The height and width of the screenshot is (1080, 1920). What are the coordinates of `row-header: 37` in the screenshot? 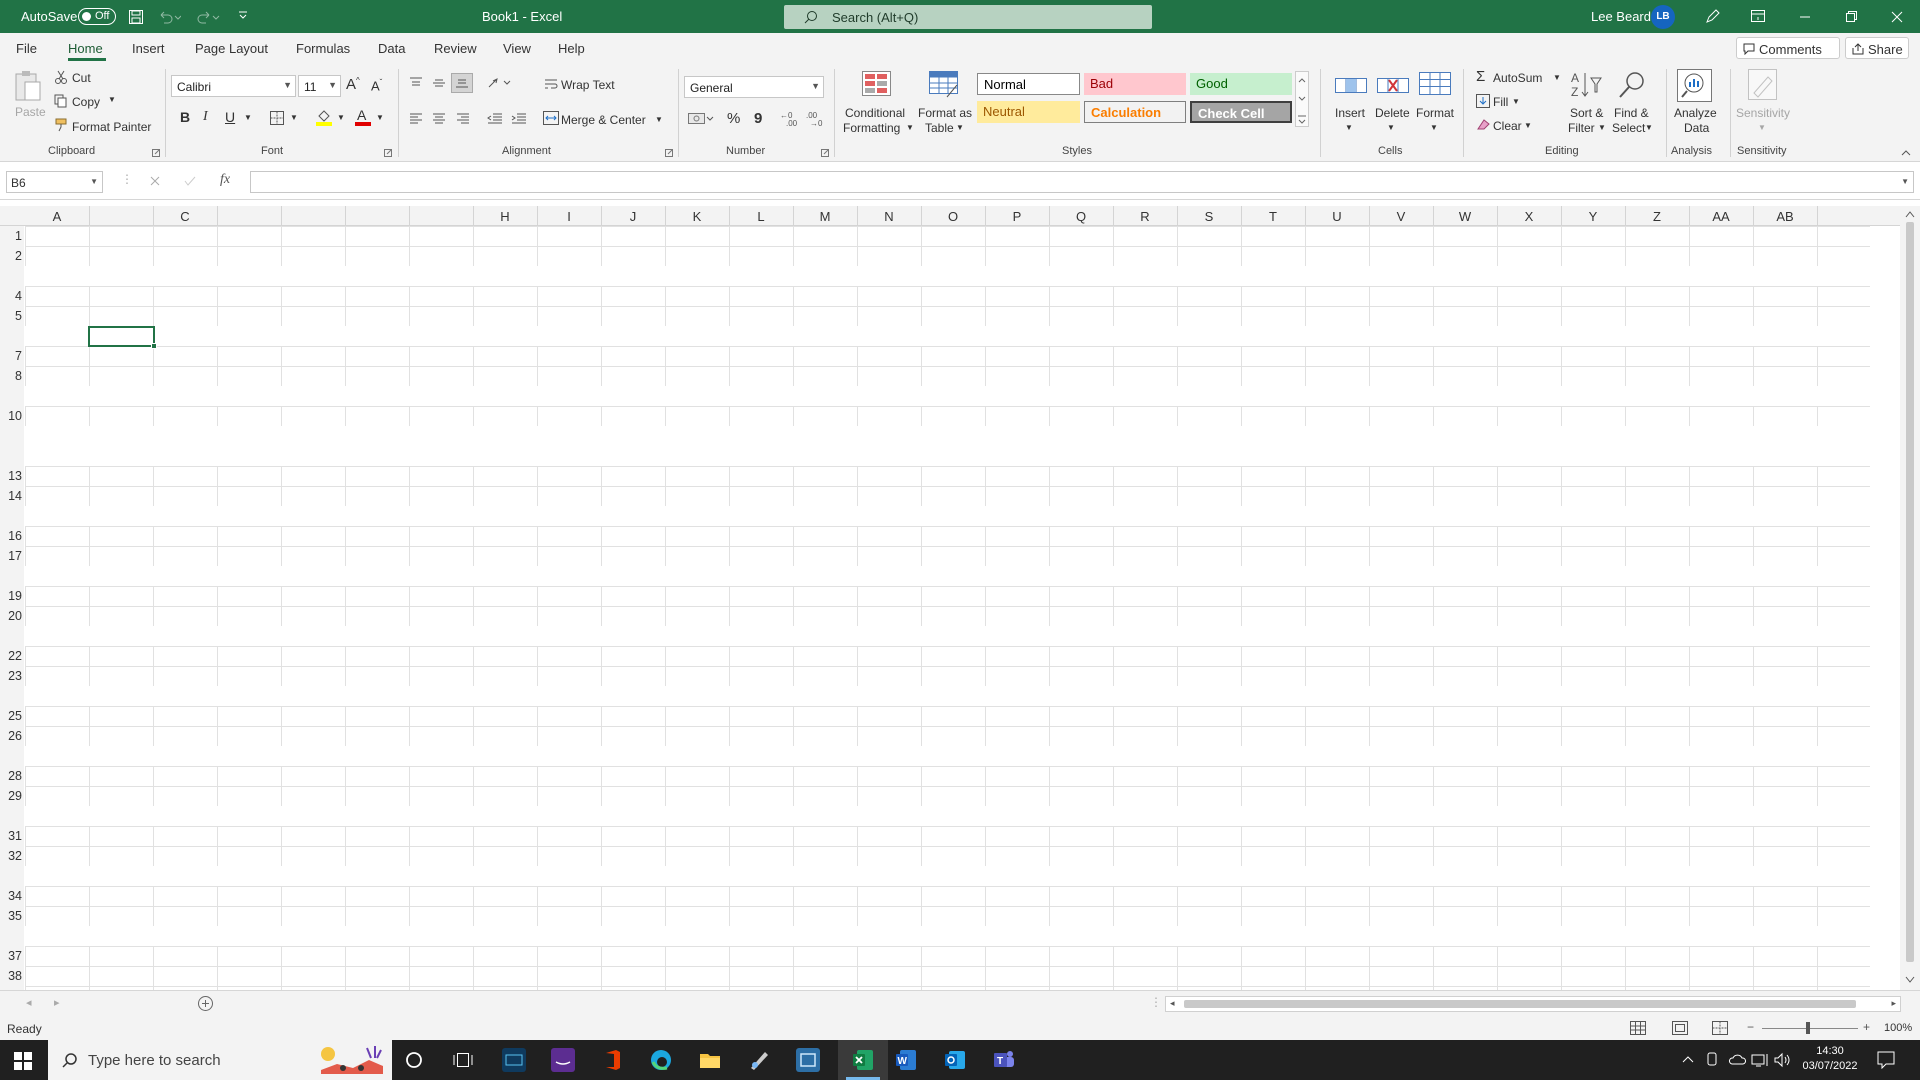 It's located at (11, 956).